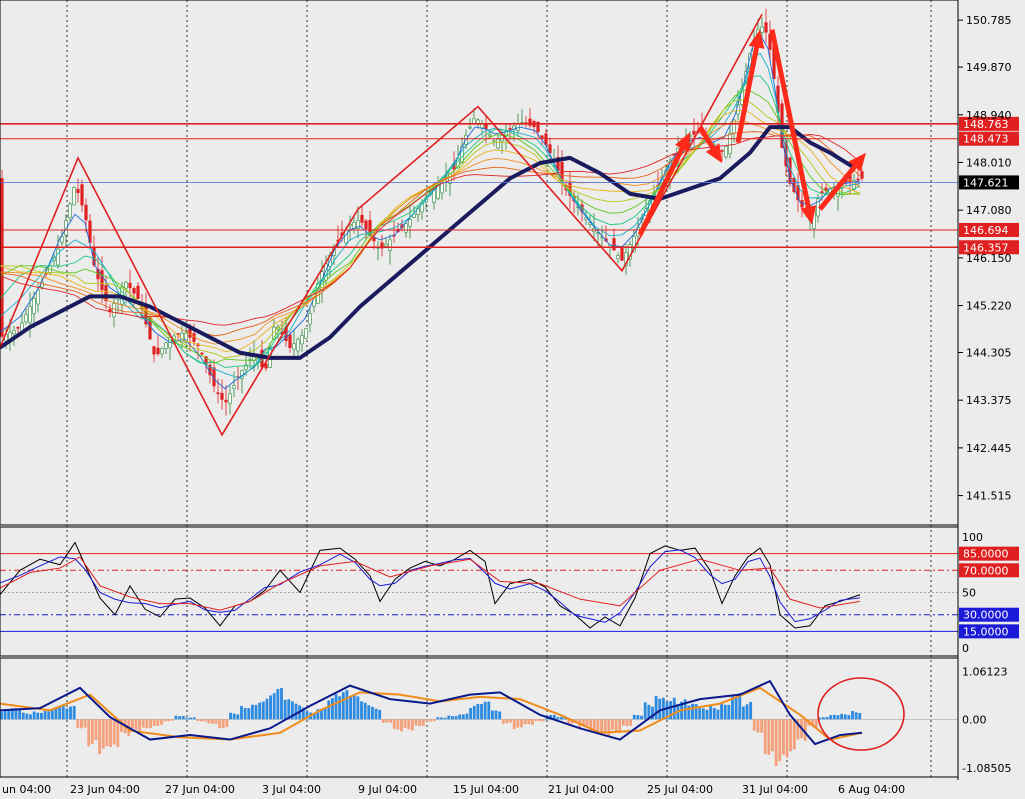  What do you see at coordinates (974, 719) in the screenshot?
I see `macd-tick-label: 0.00` at bounding box center [974, 719].